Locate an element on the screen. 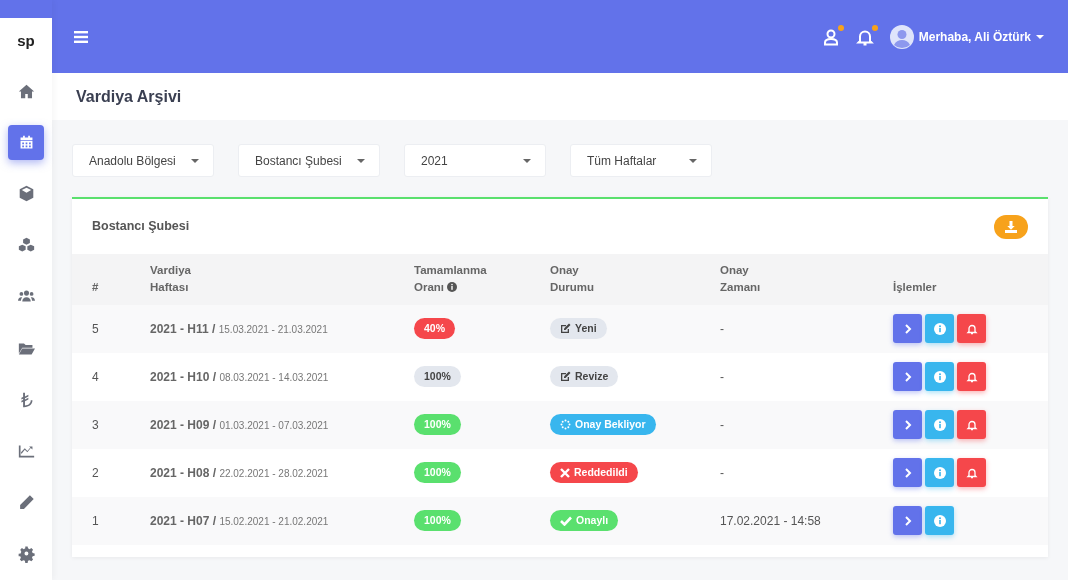  row-number: 1 is located at coordinates (95, 520).